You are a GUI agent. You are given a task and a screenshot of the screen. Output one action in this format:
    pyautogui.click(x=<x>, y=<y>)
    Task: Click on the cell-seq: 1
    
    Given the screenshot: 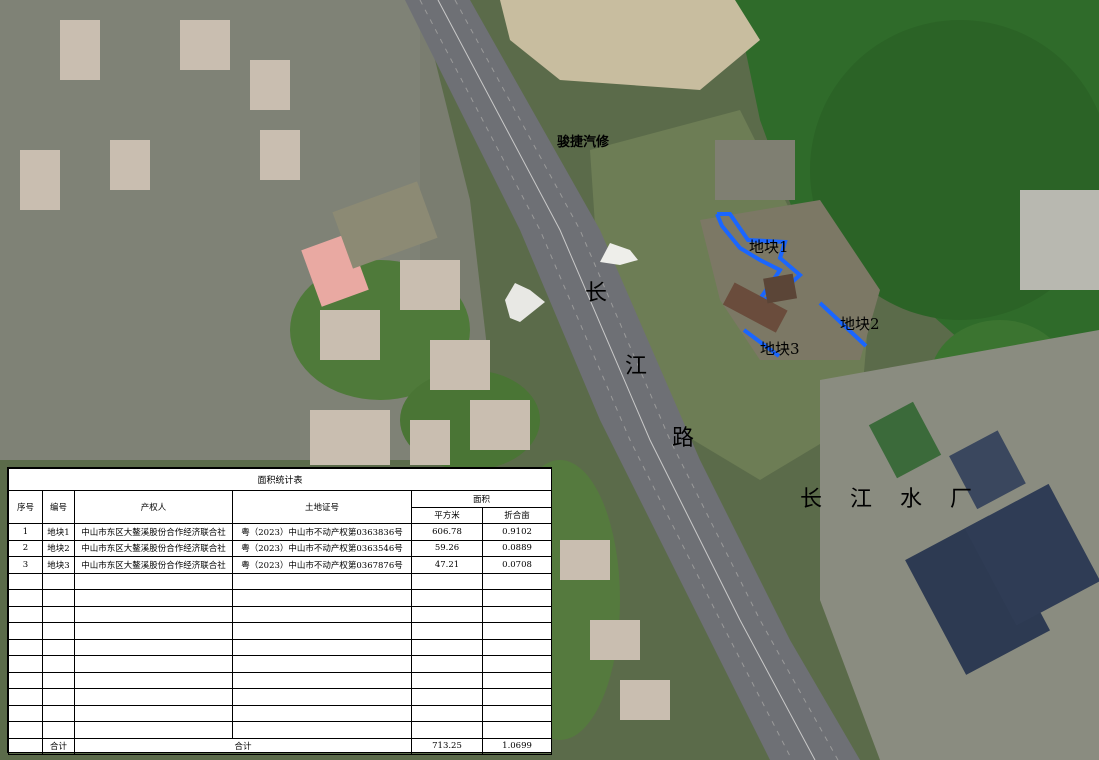 What is the action you would take?
    pyautogui.click(x=25, y=532)
    